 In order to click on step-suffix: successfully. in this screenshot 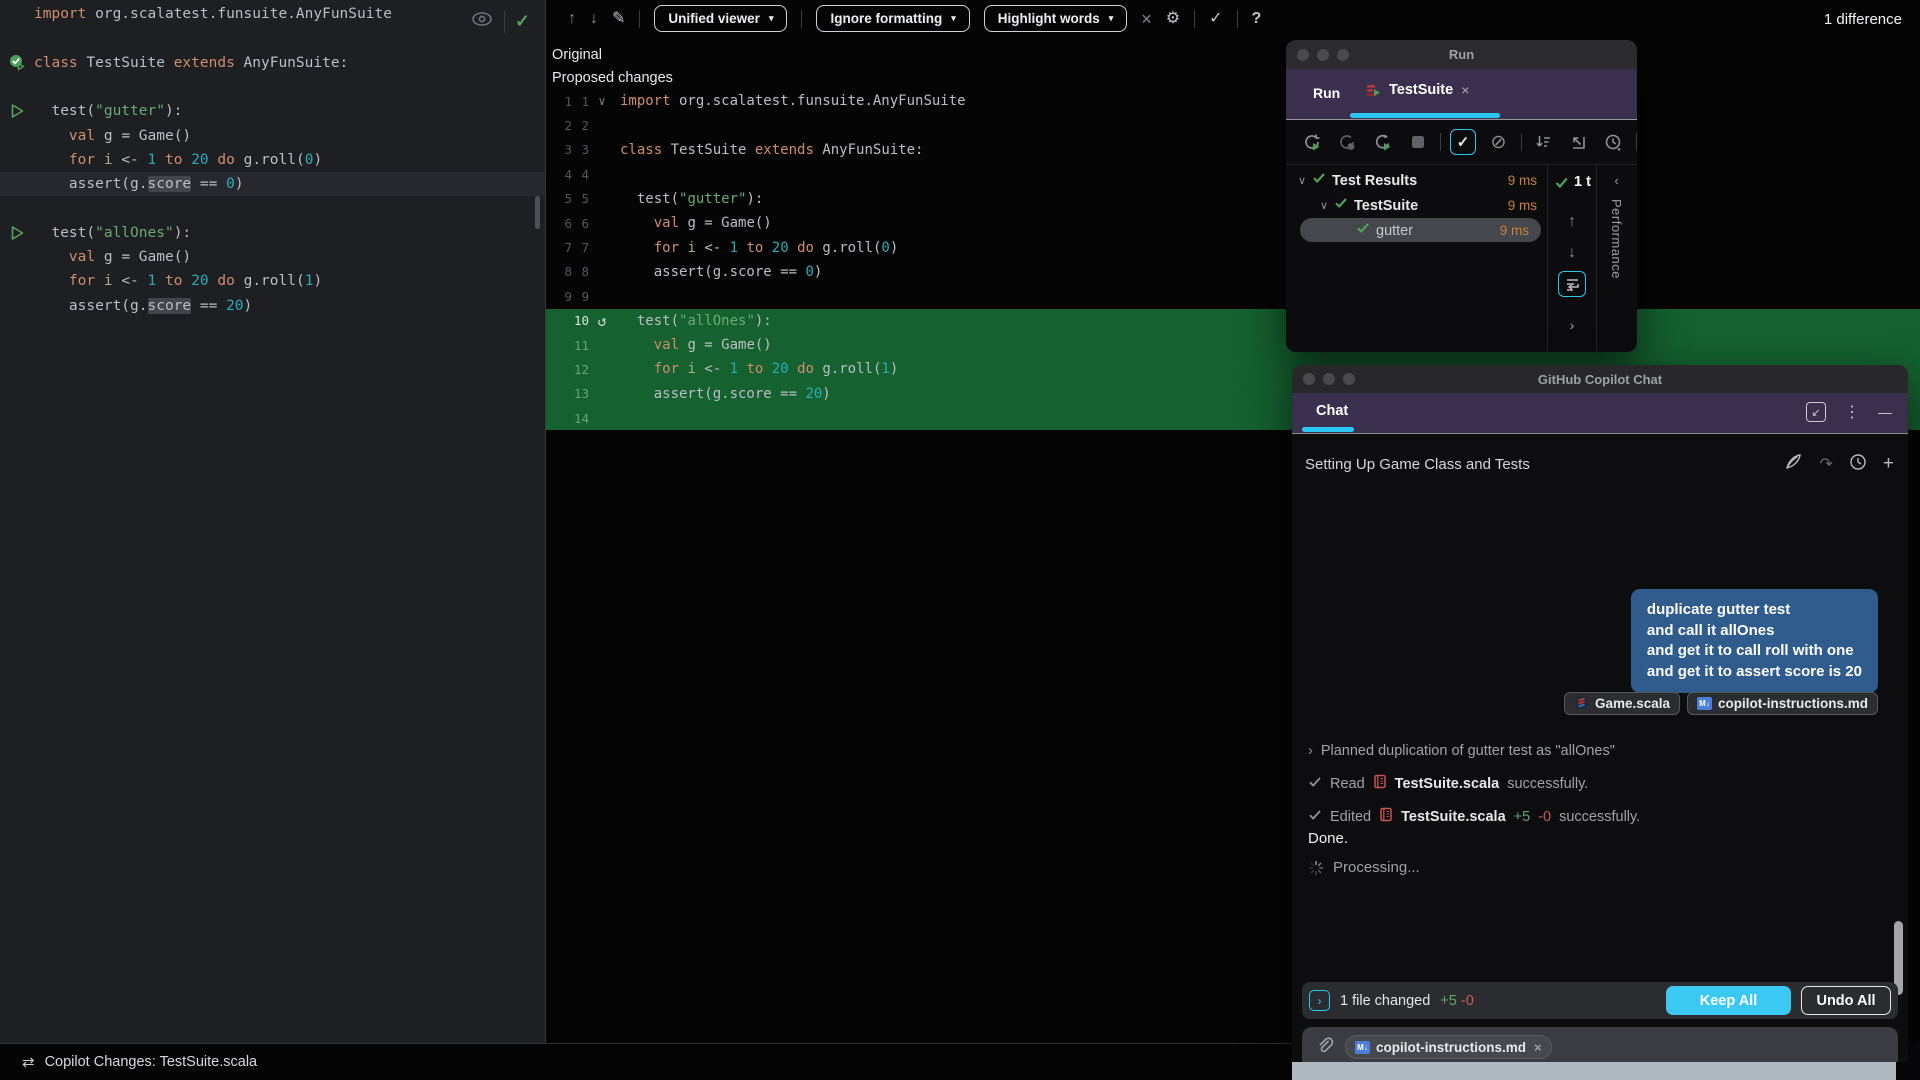, I will do `click(1548, 783)`.